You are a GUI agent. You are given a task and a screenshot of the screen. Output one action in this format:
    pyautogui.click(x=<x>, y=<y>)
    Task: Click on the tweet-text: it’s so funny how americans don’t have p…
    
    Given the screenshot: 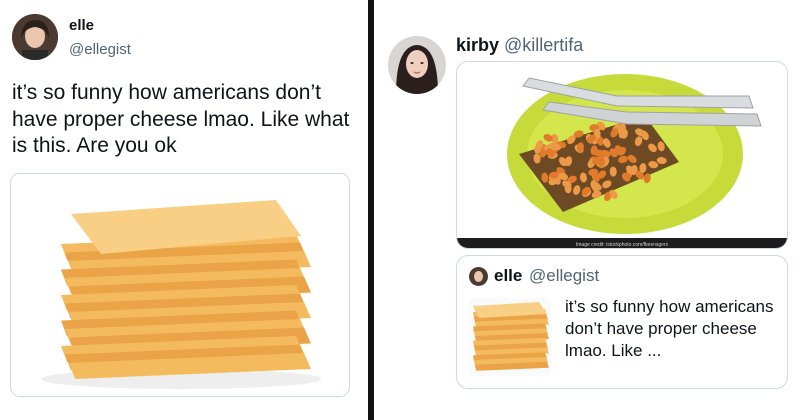 What is the action you would take?
    pyautogui.click(x=181, y=119)
    